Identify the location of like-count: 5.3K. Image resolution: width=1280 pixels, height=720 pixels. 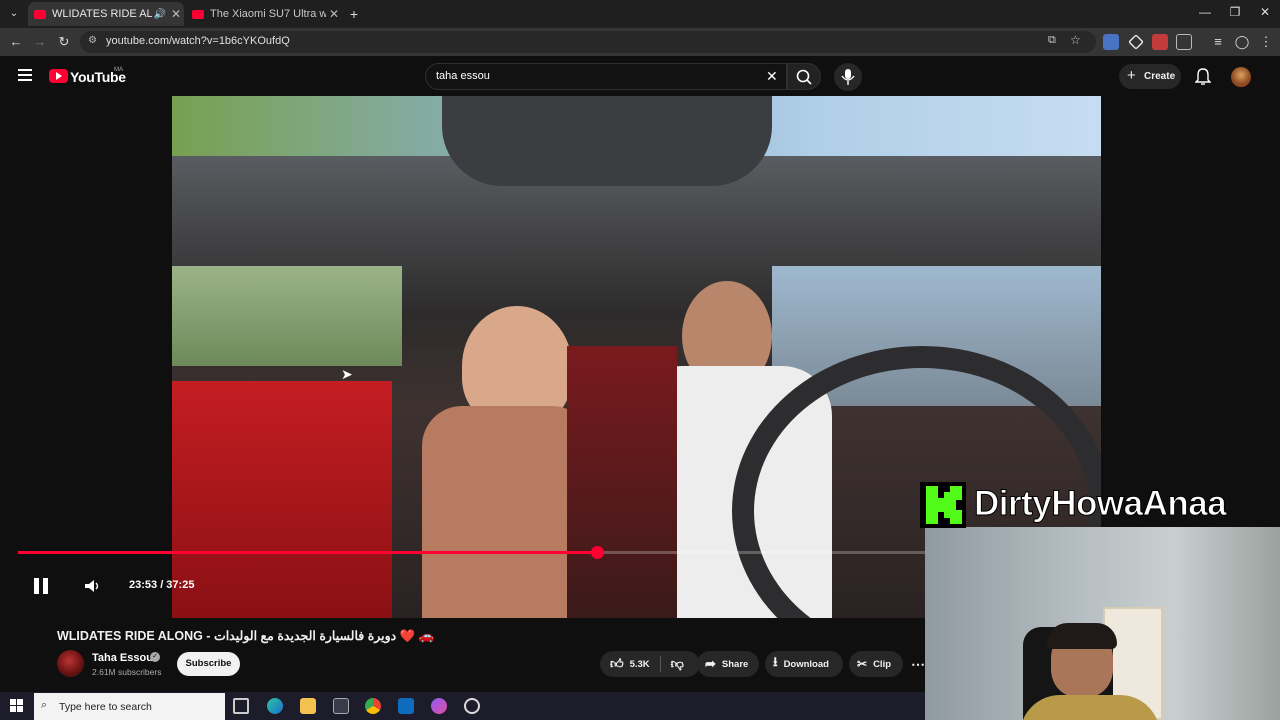
(640, 664).